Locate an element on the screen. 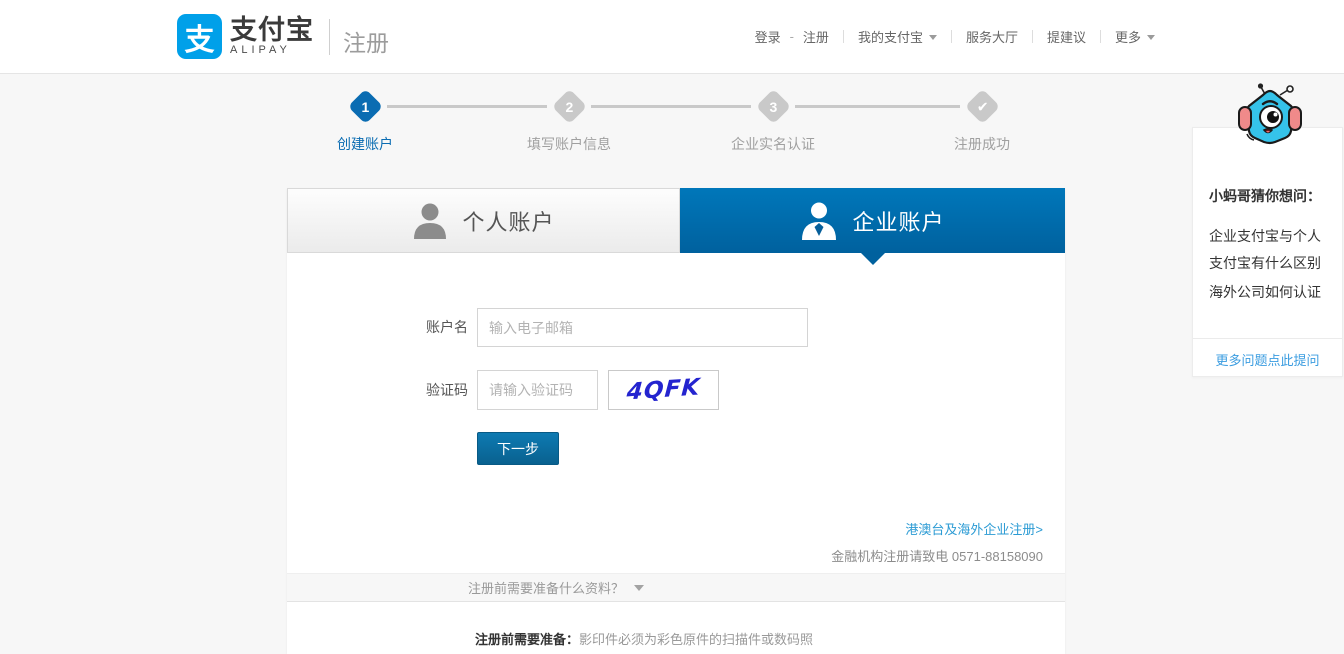  finance-phone-note: 金融机构注册请致电 0571-88158090 is located at coordinates (937, 556).